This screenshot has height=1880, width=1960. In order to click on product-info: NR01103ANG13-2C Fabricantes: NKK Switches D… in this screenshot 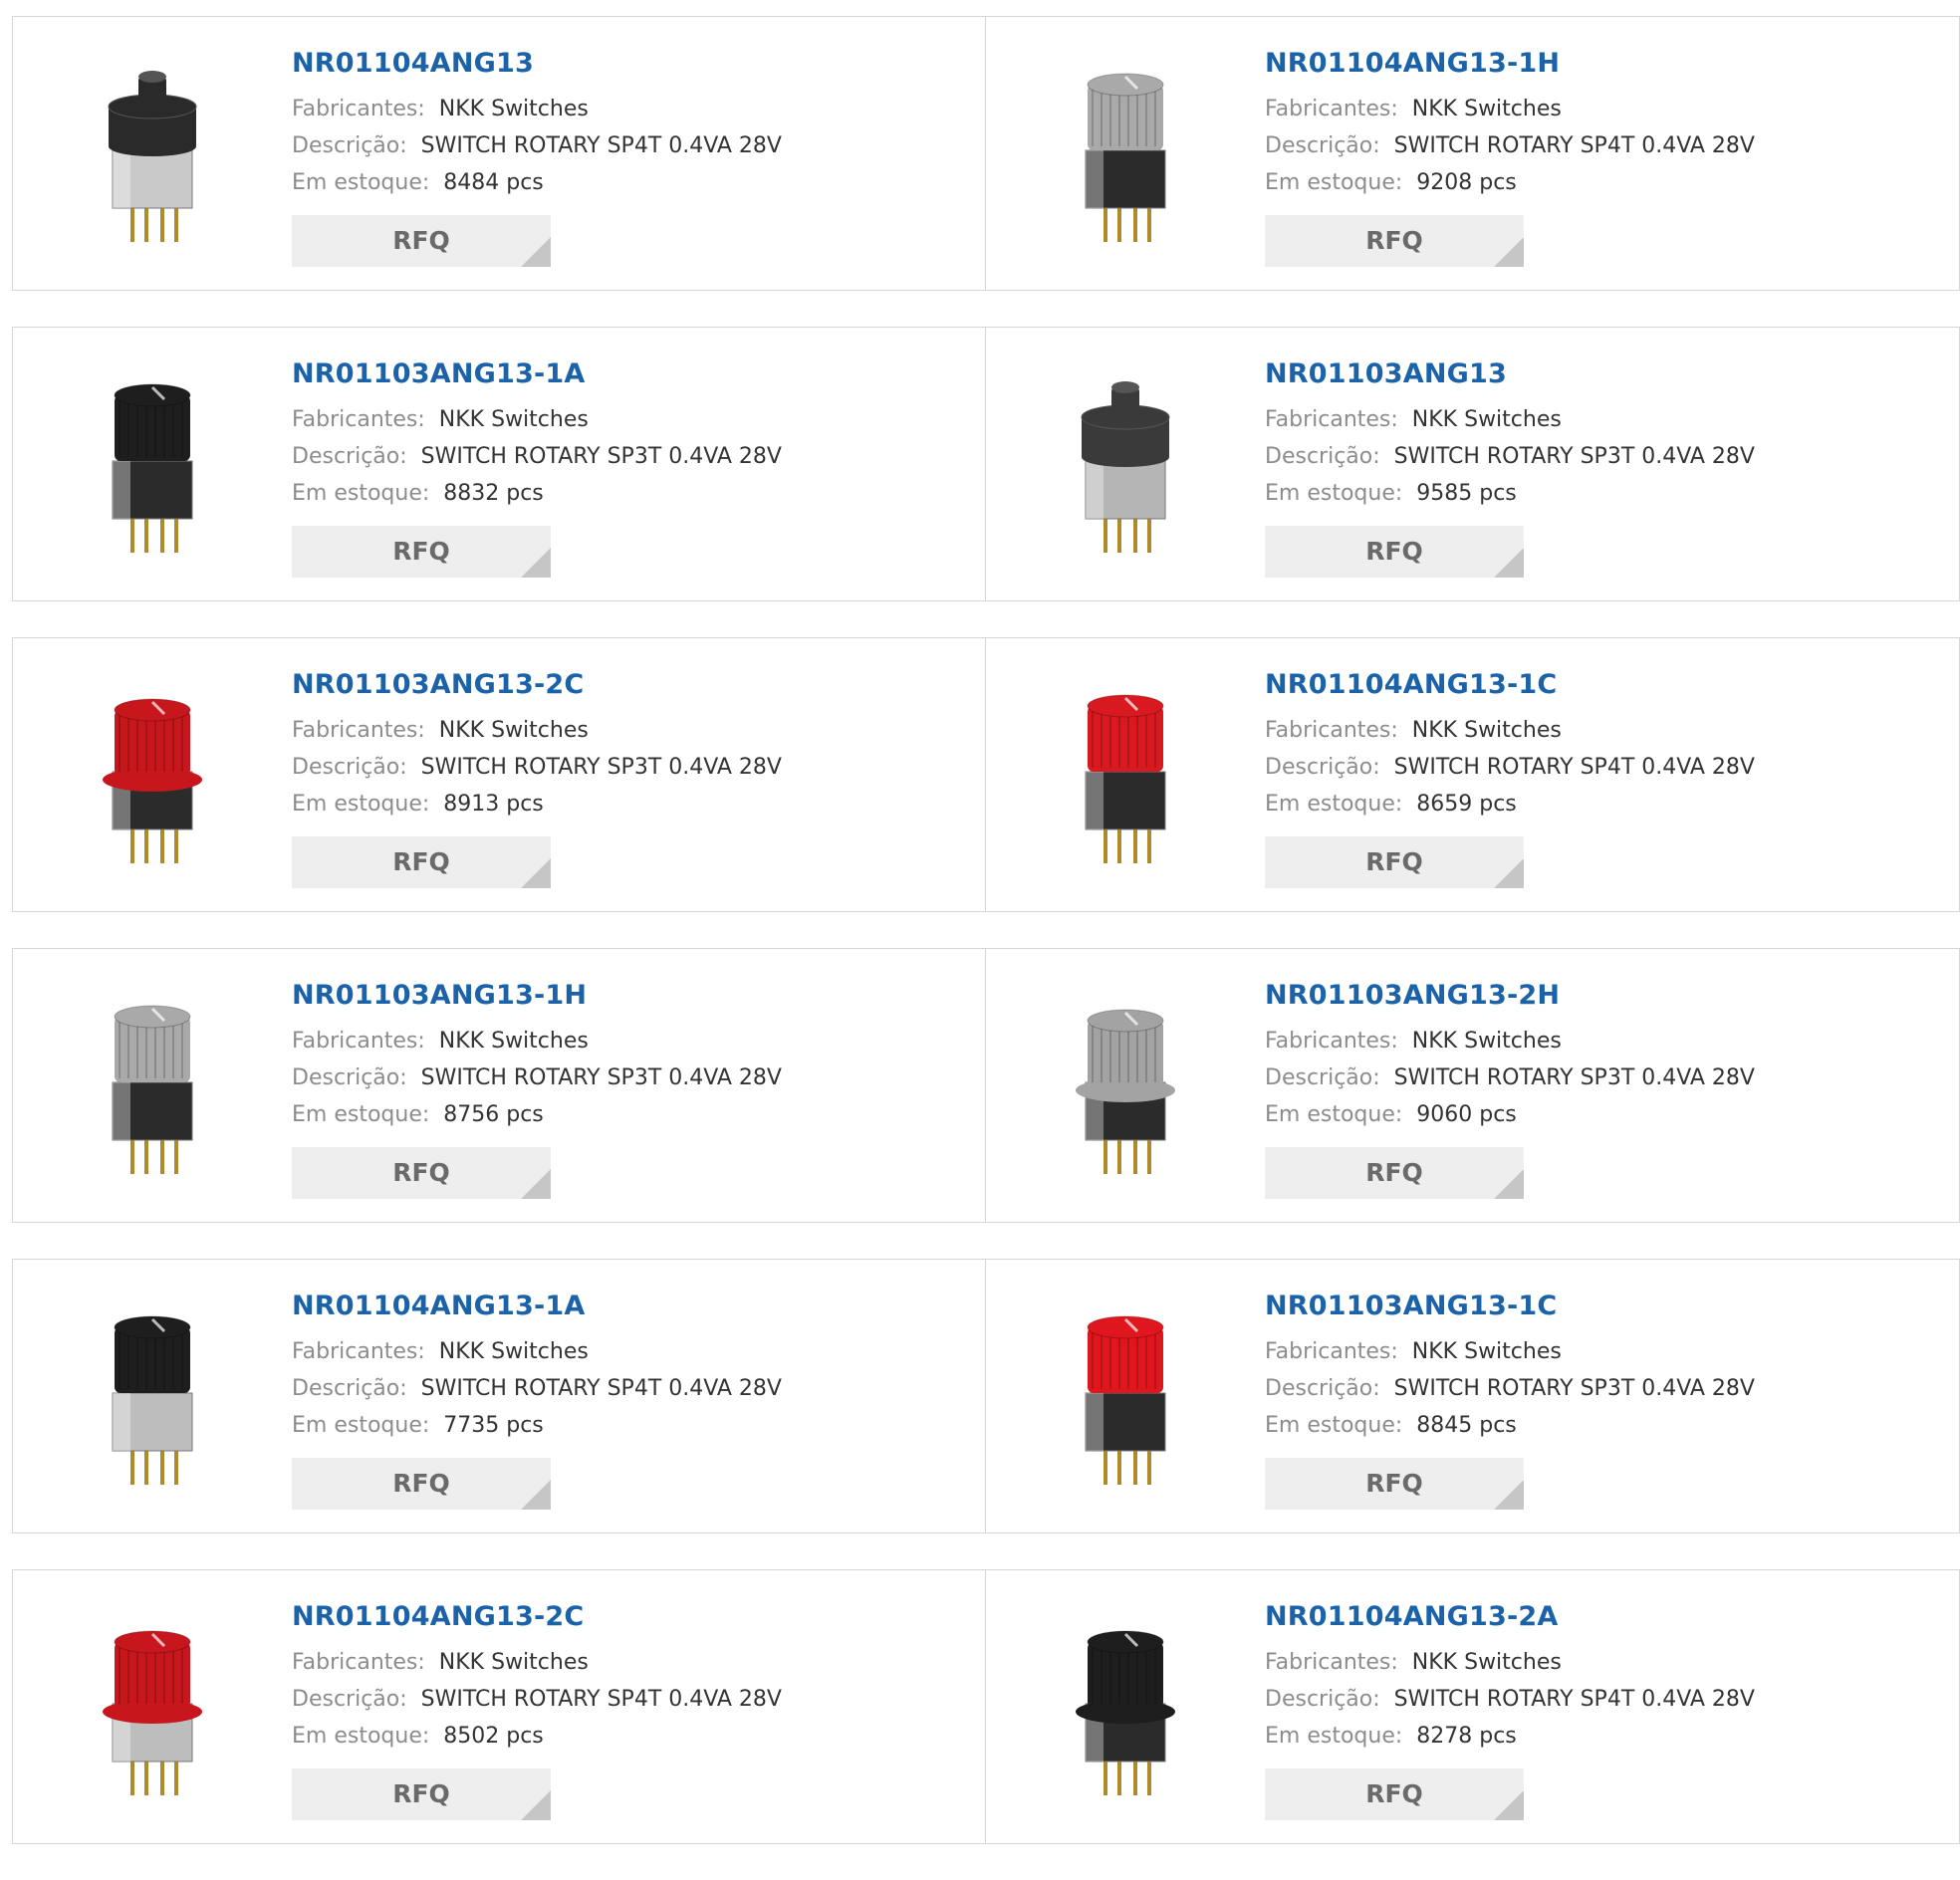, I will do `click(537, 778)`.